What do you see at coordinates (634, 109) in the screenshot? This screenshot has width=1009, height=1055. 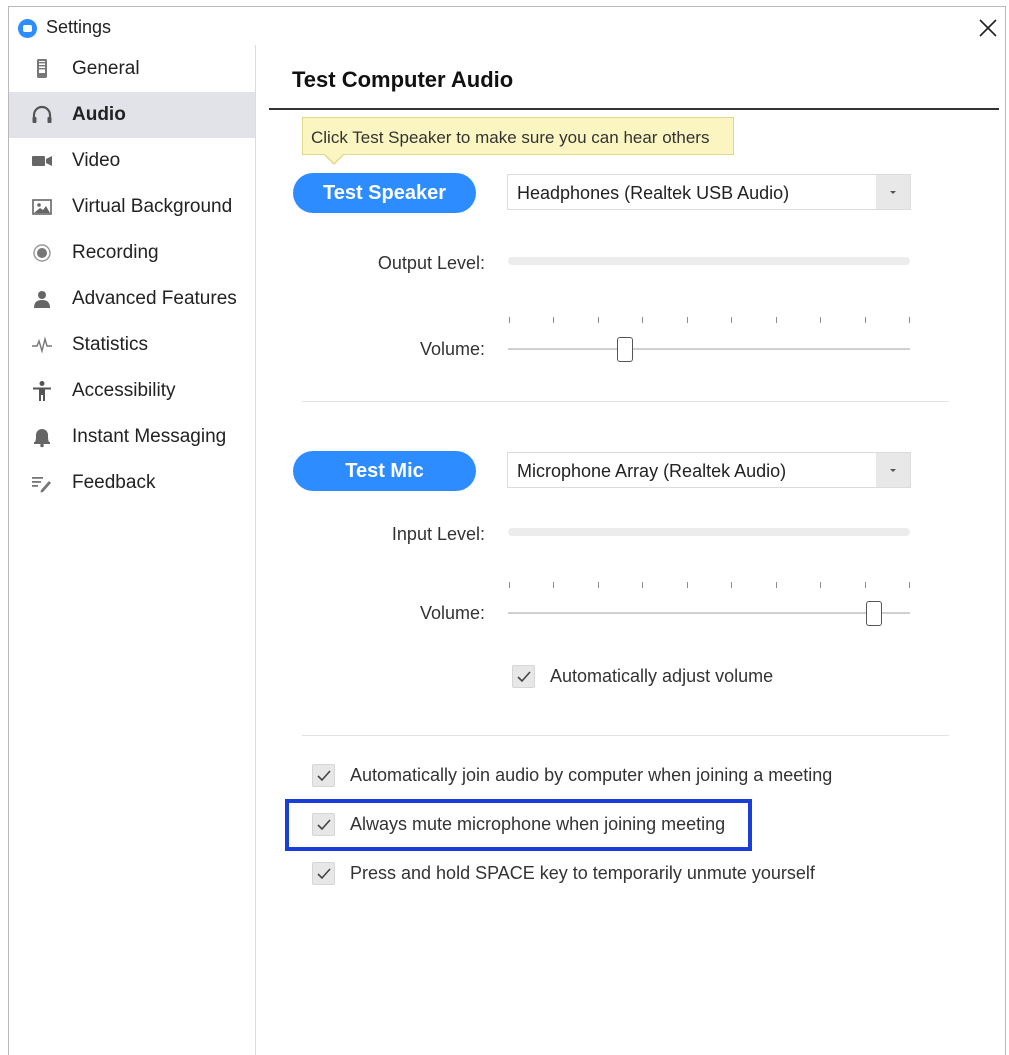 I see `title-divider` at bounding box center [634, 109].